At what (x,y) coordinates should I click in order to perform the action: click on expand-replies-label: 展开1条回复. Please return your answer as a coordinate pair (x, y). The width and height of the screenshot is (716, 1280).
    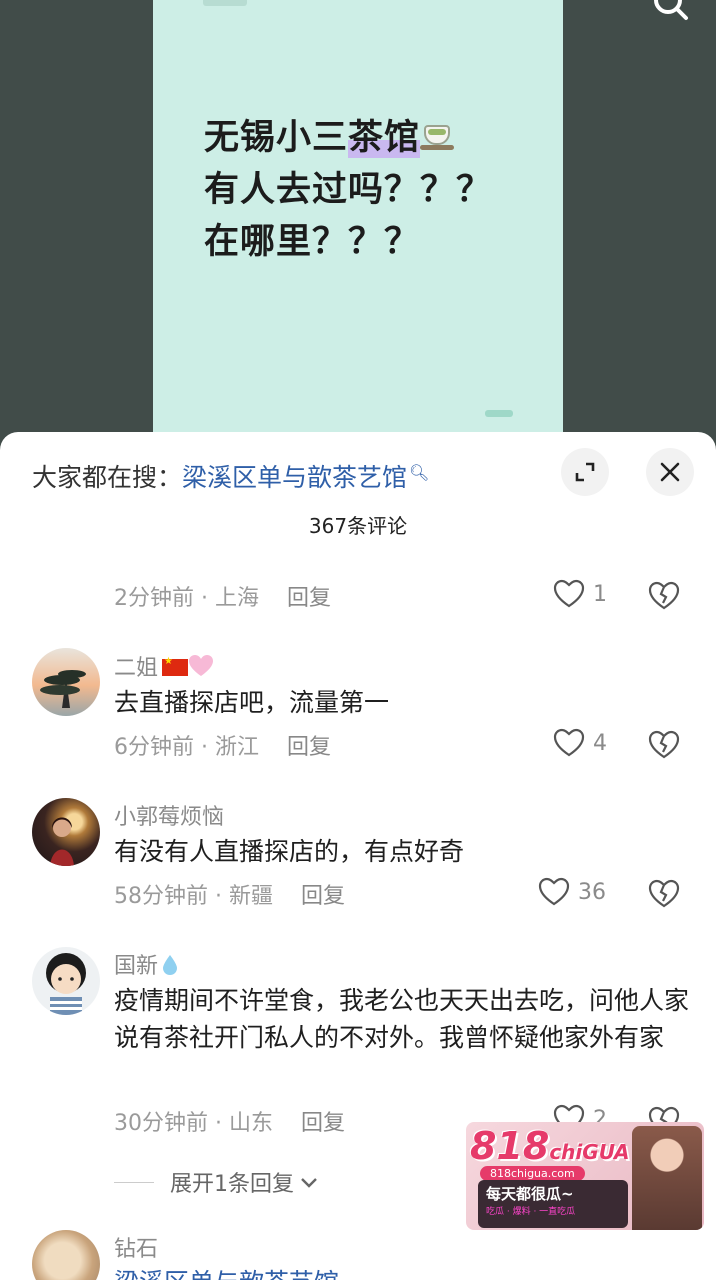
    Looking at the image, I should click on (232, 1184).